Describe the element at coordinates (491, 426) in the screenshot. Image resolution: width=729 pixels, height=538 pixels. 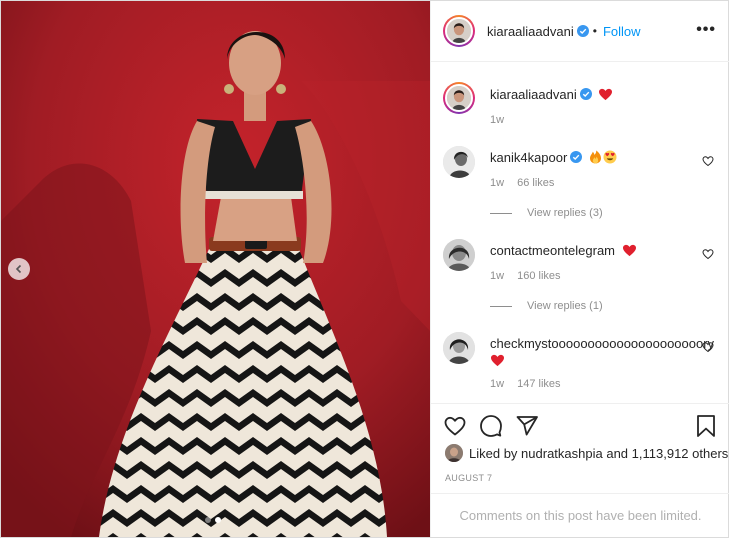
I see `comment-icon` at that location.